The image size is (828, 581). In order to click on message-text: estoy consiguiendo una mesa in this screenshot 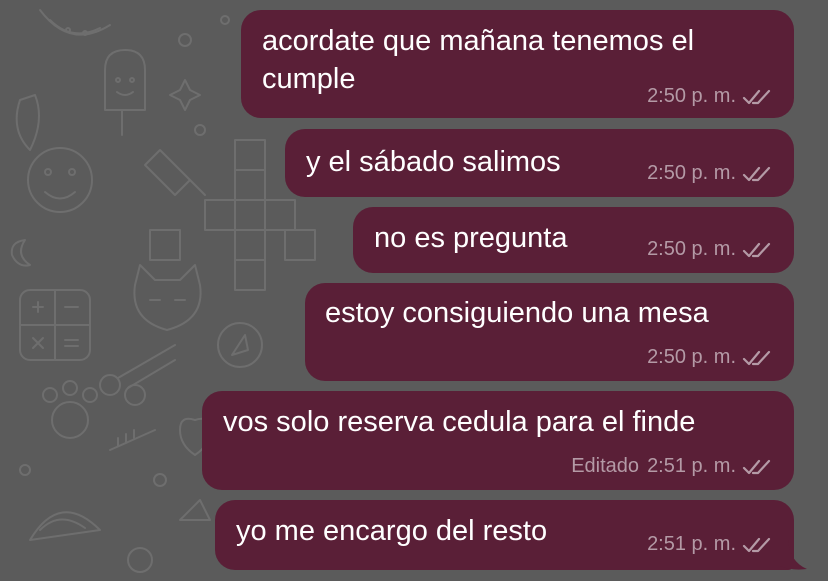, I will do `click(517, 313)`.